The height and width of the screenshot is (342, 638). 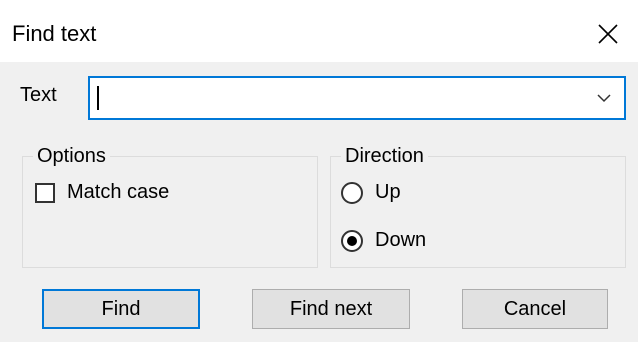 I want to click on direction-down-option: Down, so click(x=383, y=240).